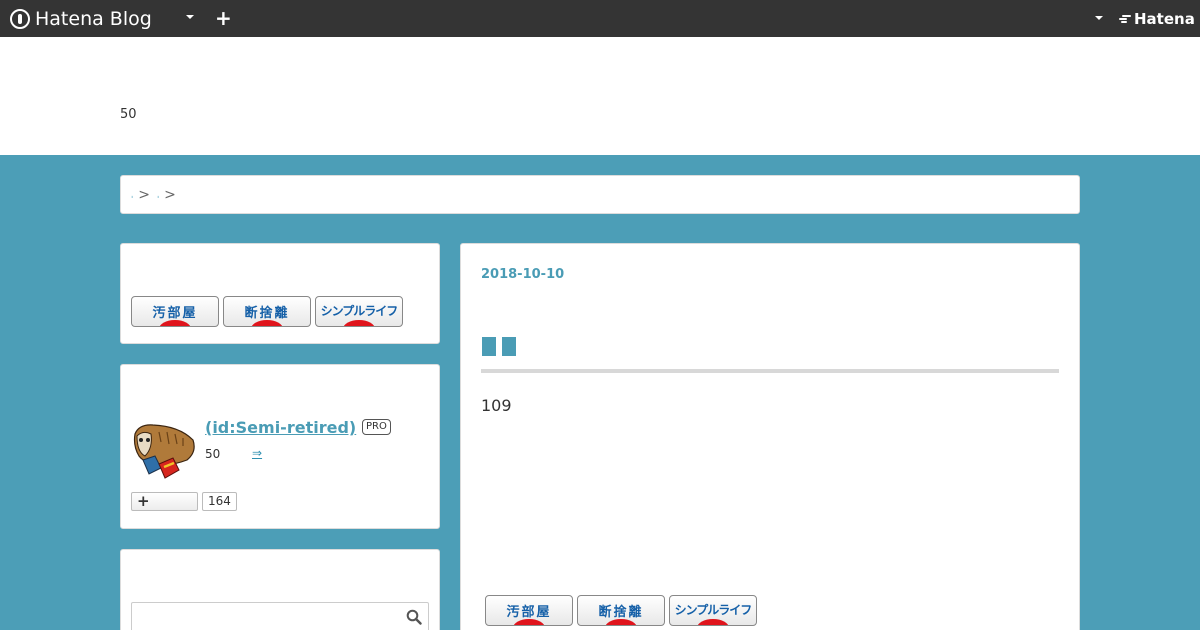 Image resolution: width=1200 pixels, height=630 pixels. I want to click on avatar, so click(163, 450).